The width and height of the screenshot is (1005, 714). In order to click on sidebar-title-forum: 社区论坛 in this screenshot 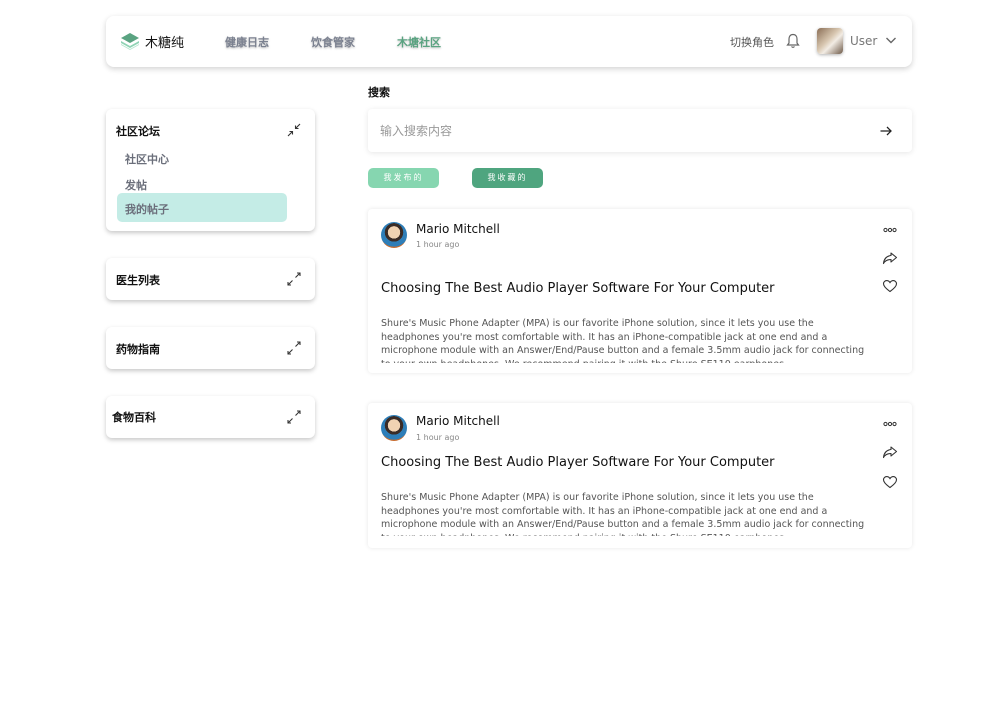, I will do `click(138, 131)`.